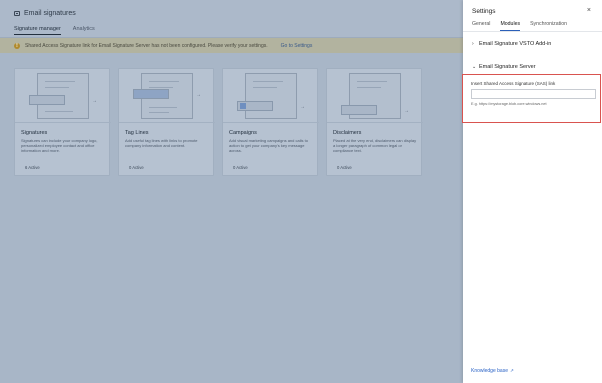 The height and width of the screenshot is (383, 602). I want to click on tab-analytics: Analytics, so click(84, 30).